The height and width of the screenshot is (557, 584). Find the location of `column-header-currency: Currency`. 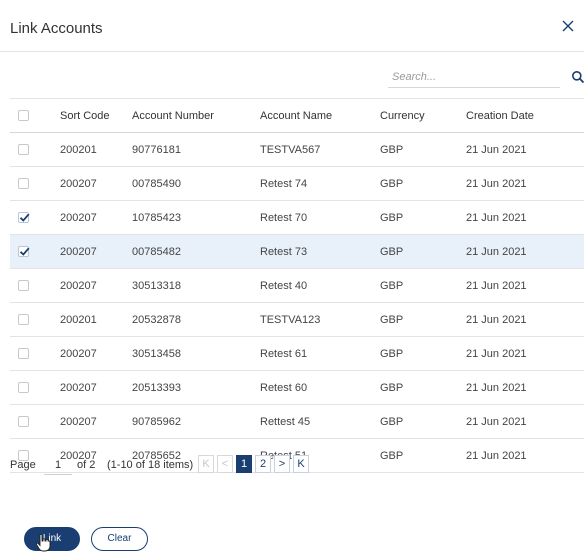

column-header-currency: Currency is located at coordinates (423, 115).